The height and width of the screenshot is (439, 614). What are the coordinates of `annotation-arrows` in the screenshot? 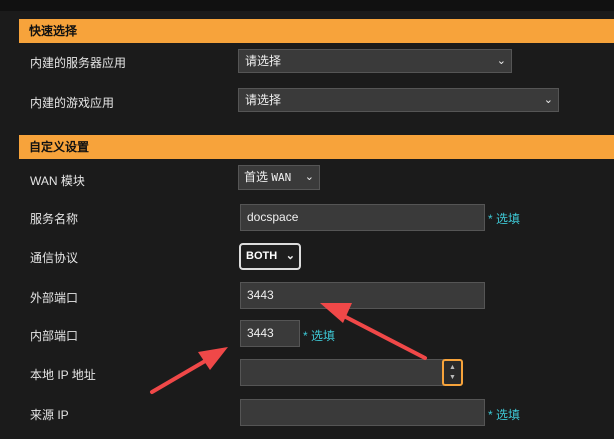 It's located at (288, 348).